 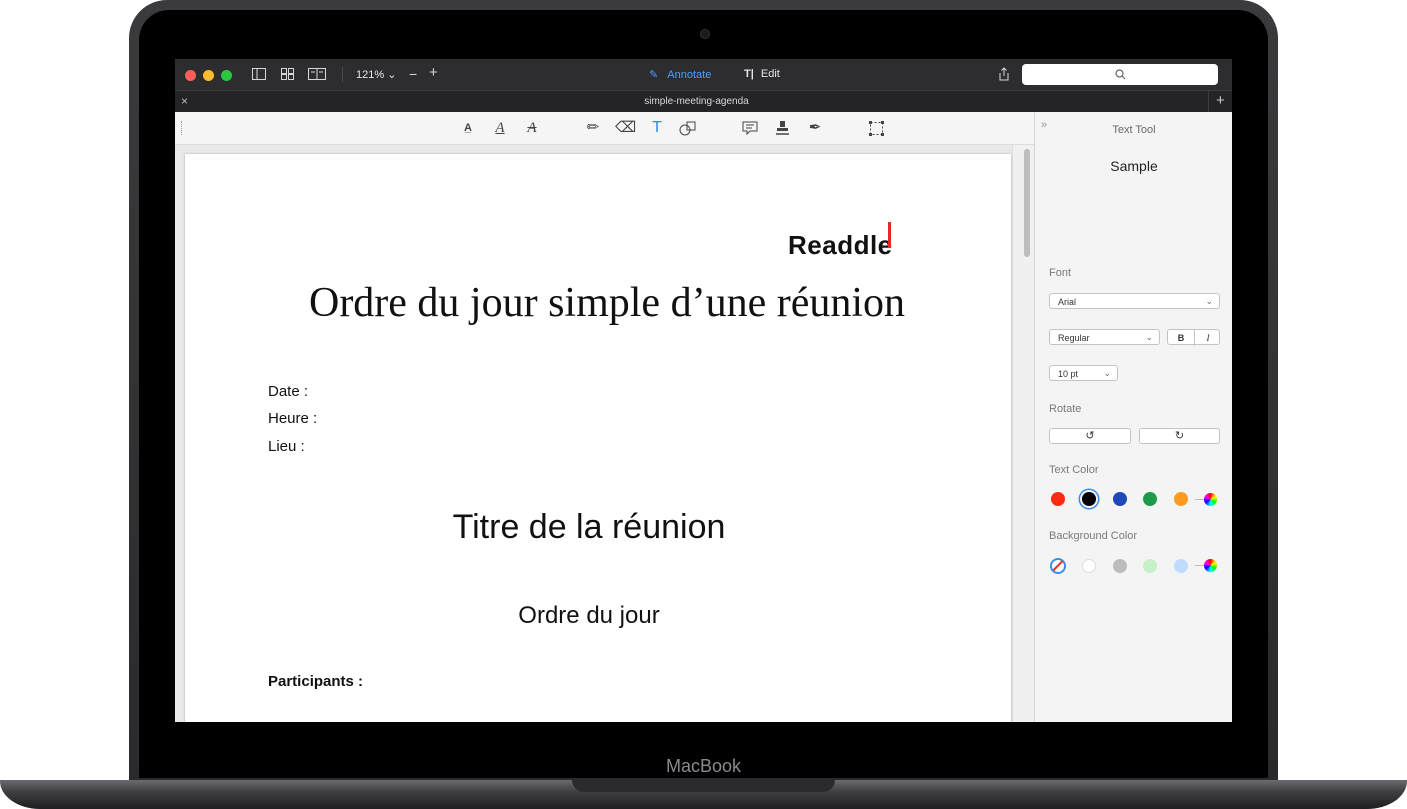 I want to click on text-cursor-icon: T|, so click(x=749, y=74).